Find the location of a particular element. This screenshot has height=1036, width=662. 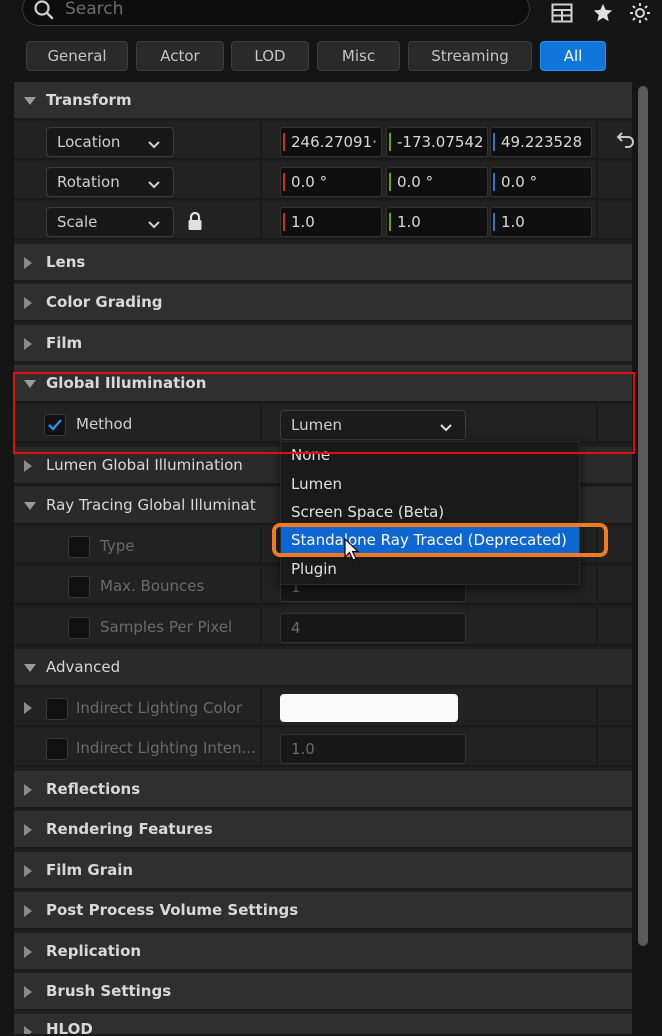

rotation-y-input: 0.0 ° is located at coordinates (437, 182).